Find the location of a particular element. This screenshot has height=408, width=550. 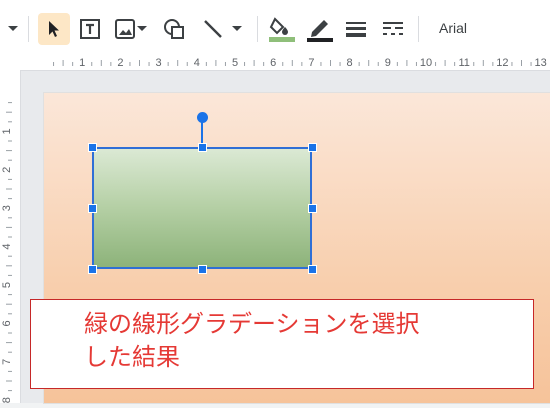

border-weight-button is located at coordinates (356, 29).